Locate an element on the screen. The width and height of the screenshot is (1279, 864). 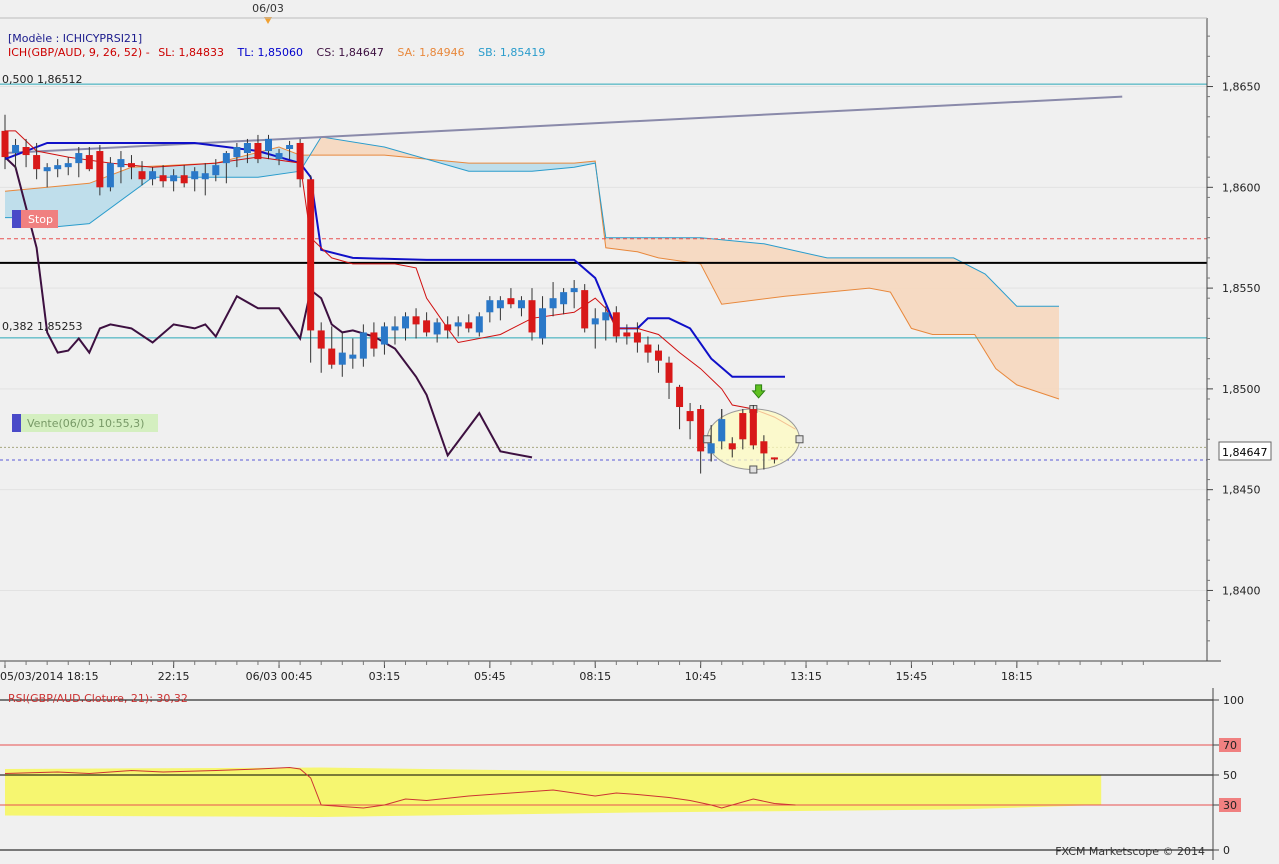
date-marker-label: 06/03 is located at coordinates (268, 8).